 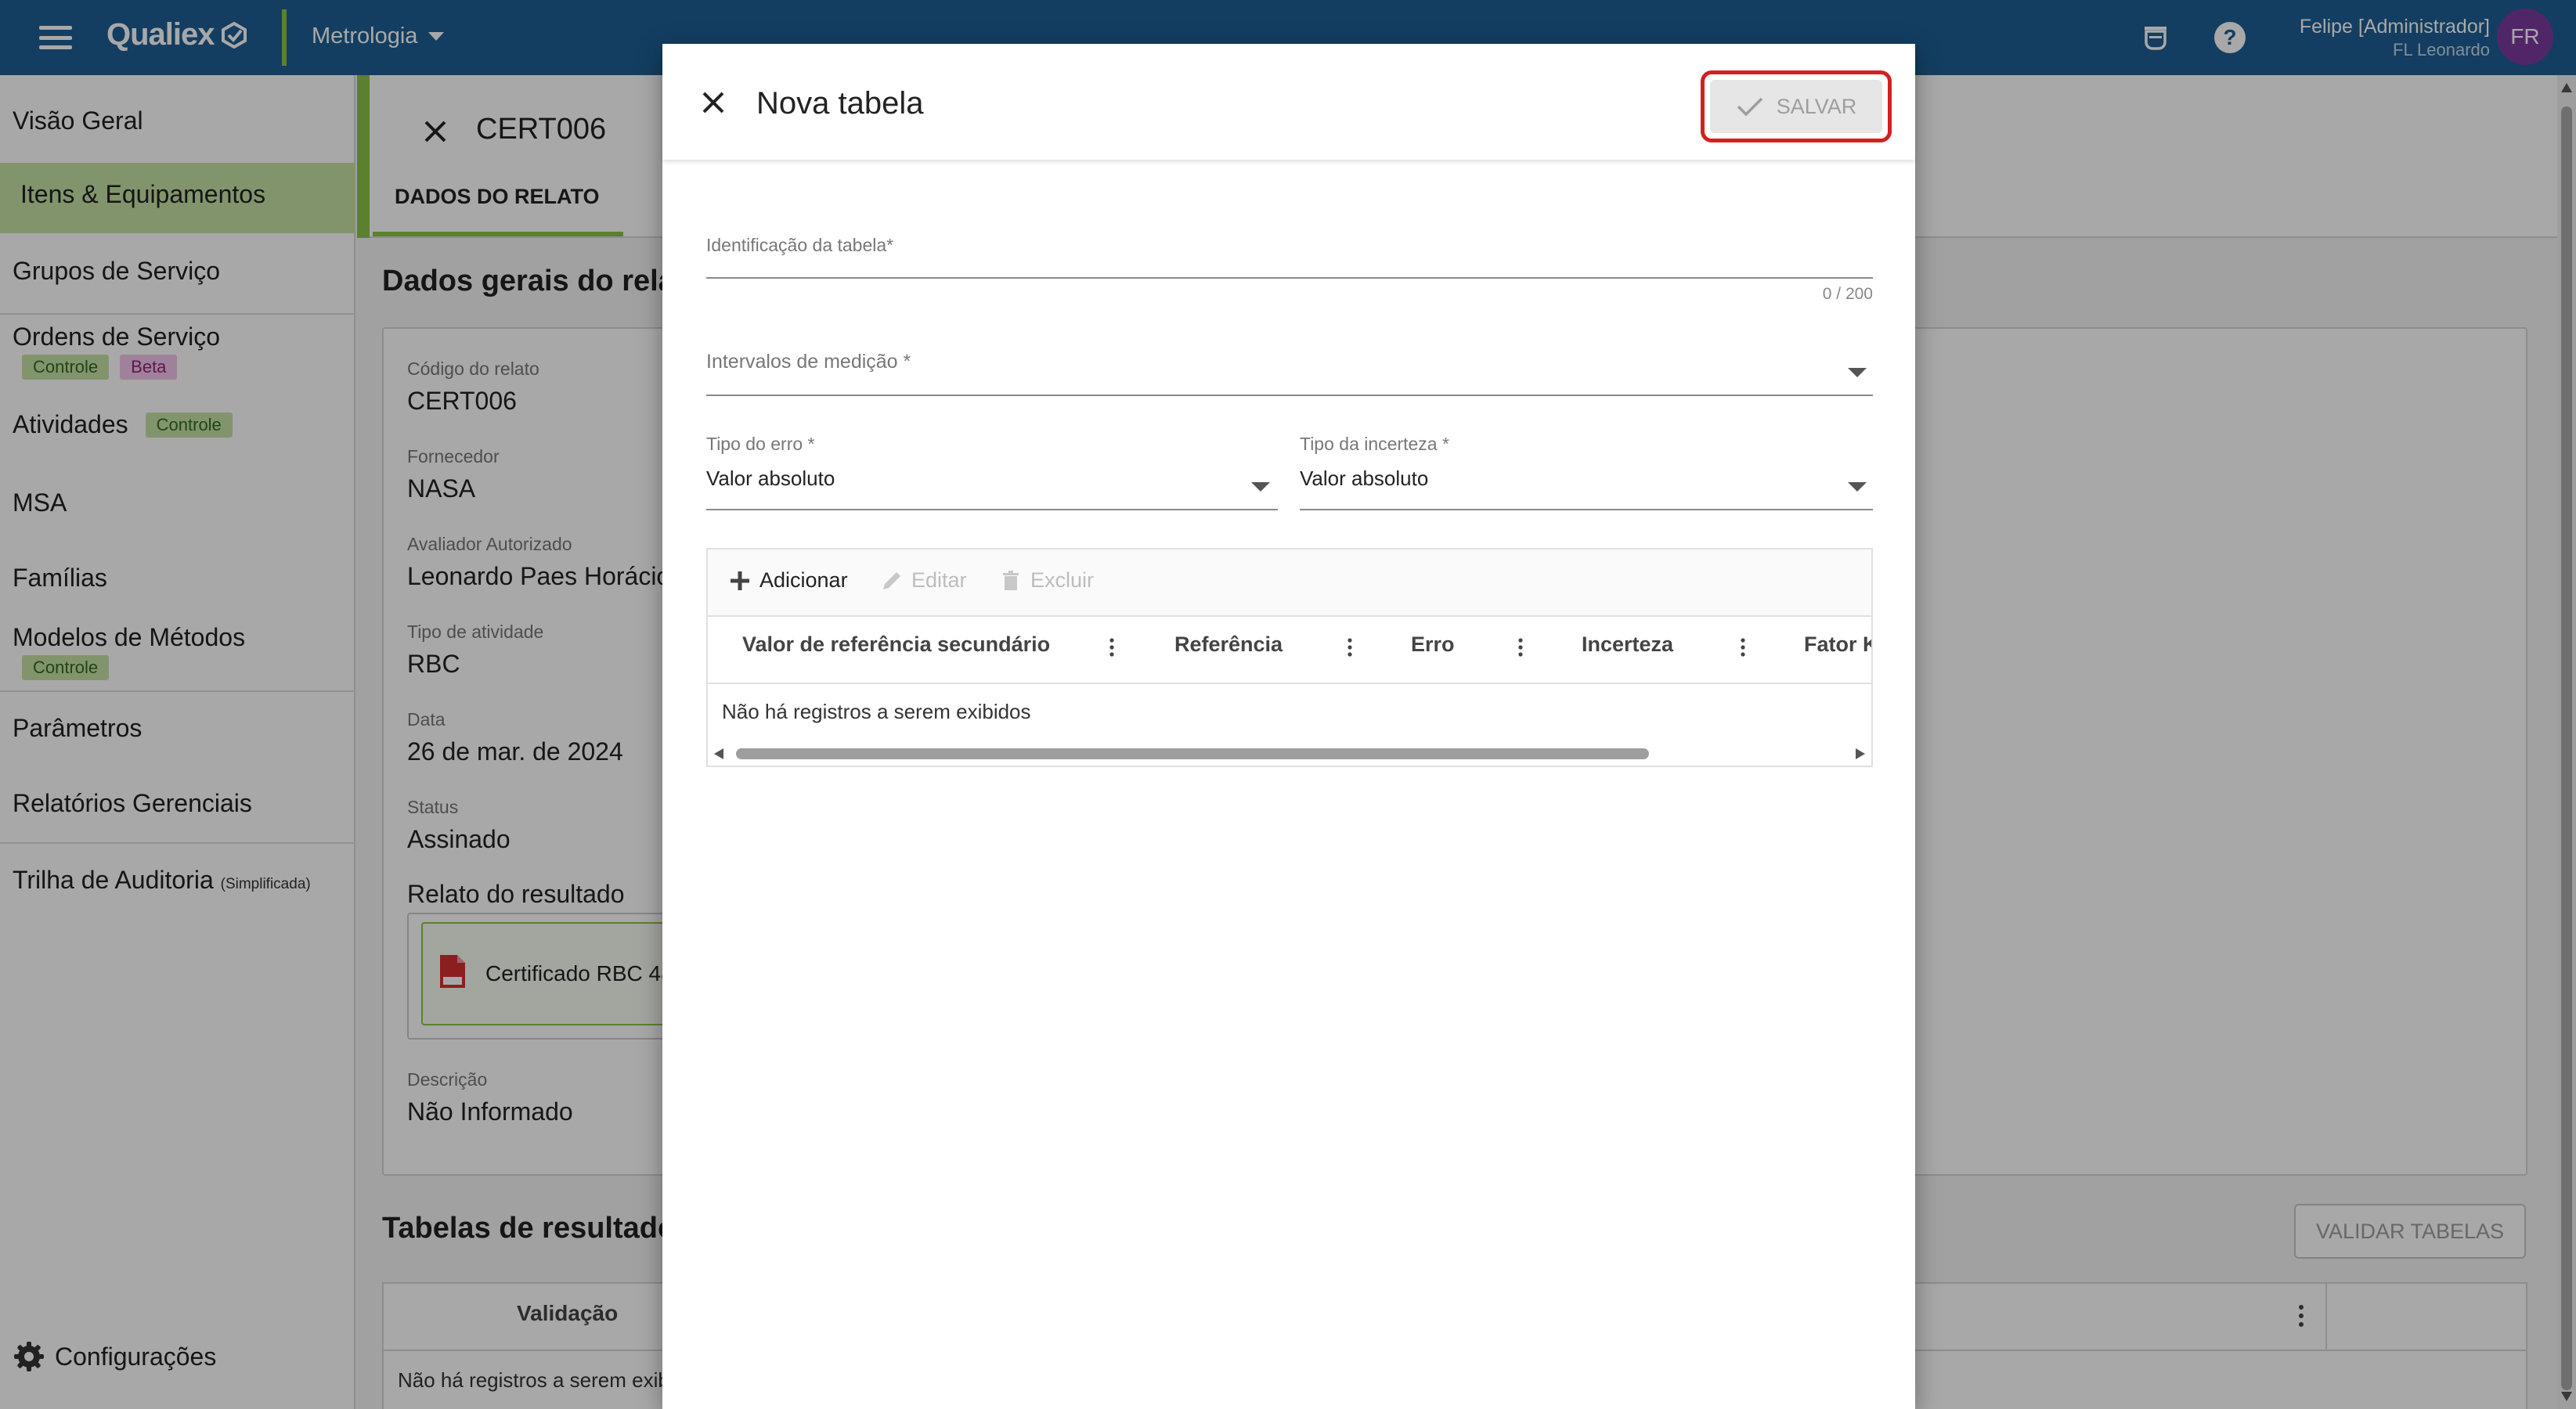 I want to click on tipo-erro-label: Tipo do erro *, so click(x=760, y=444).